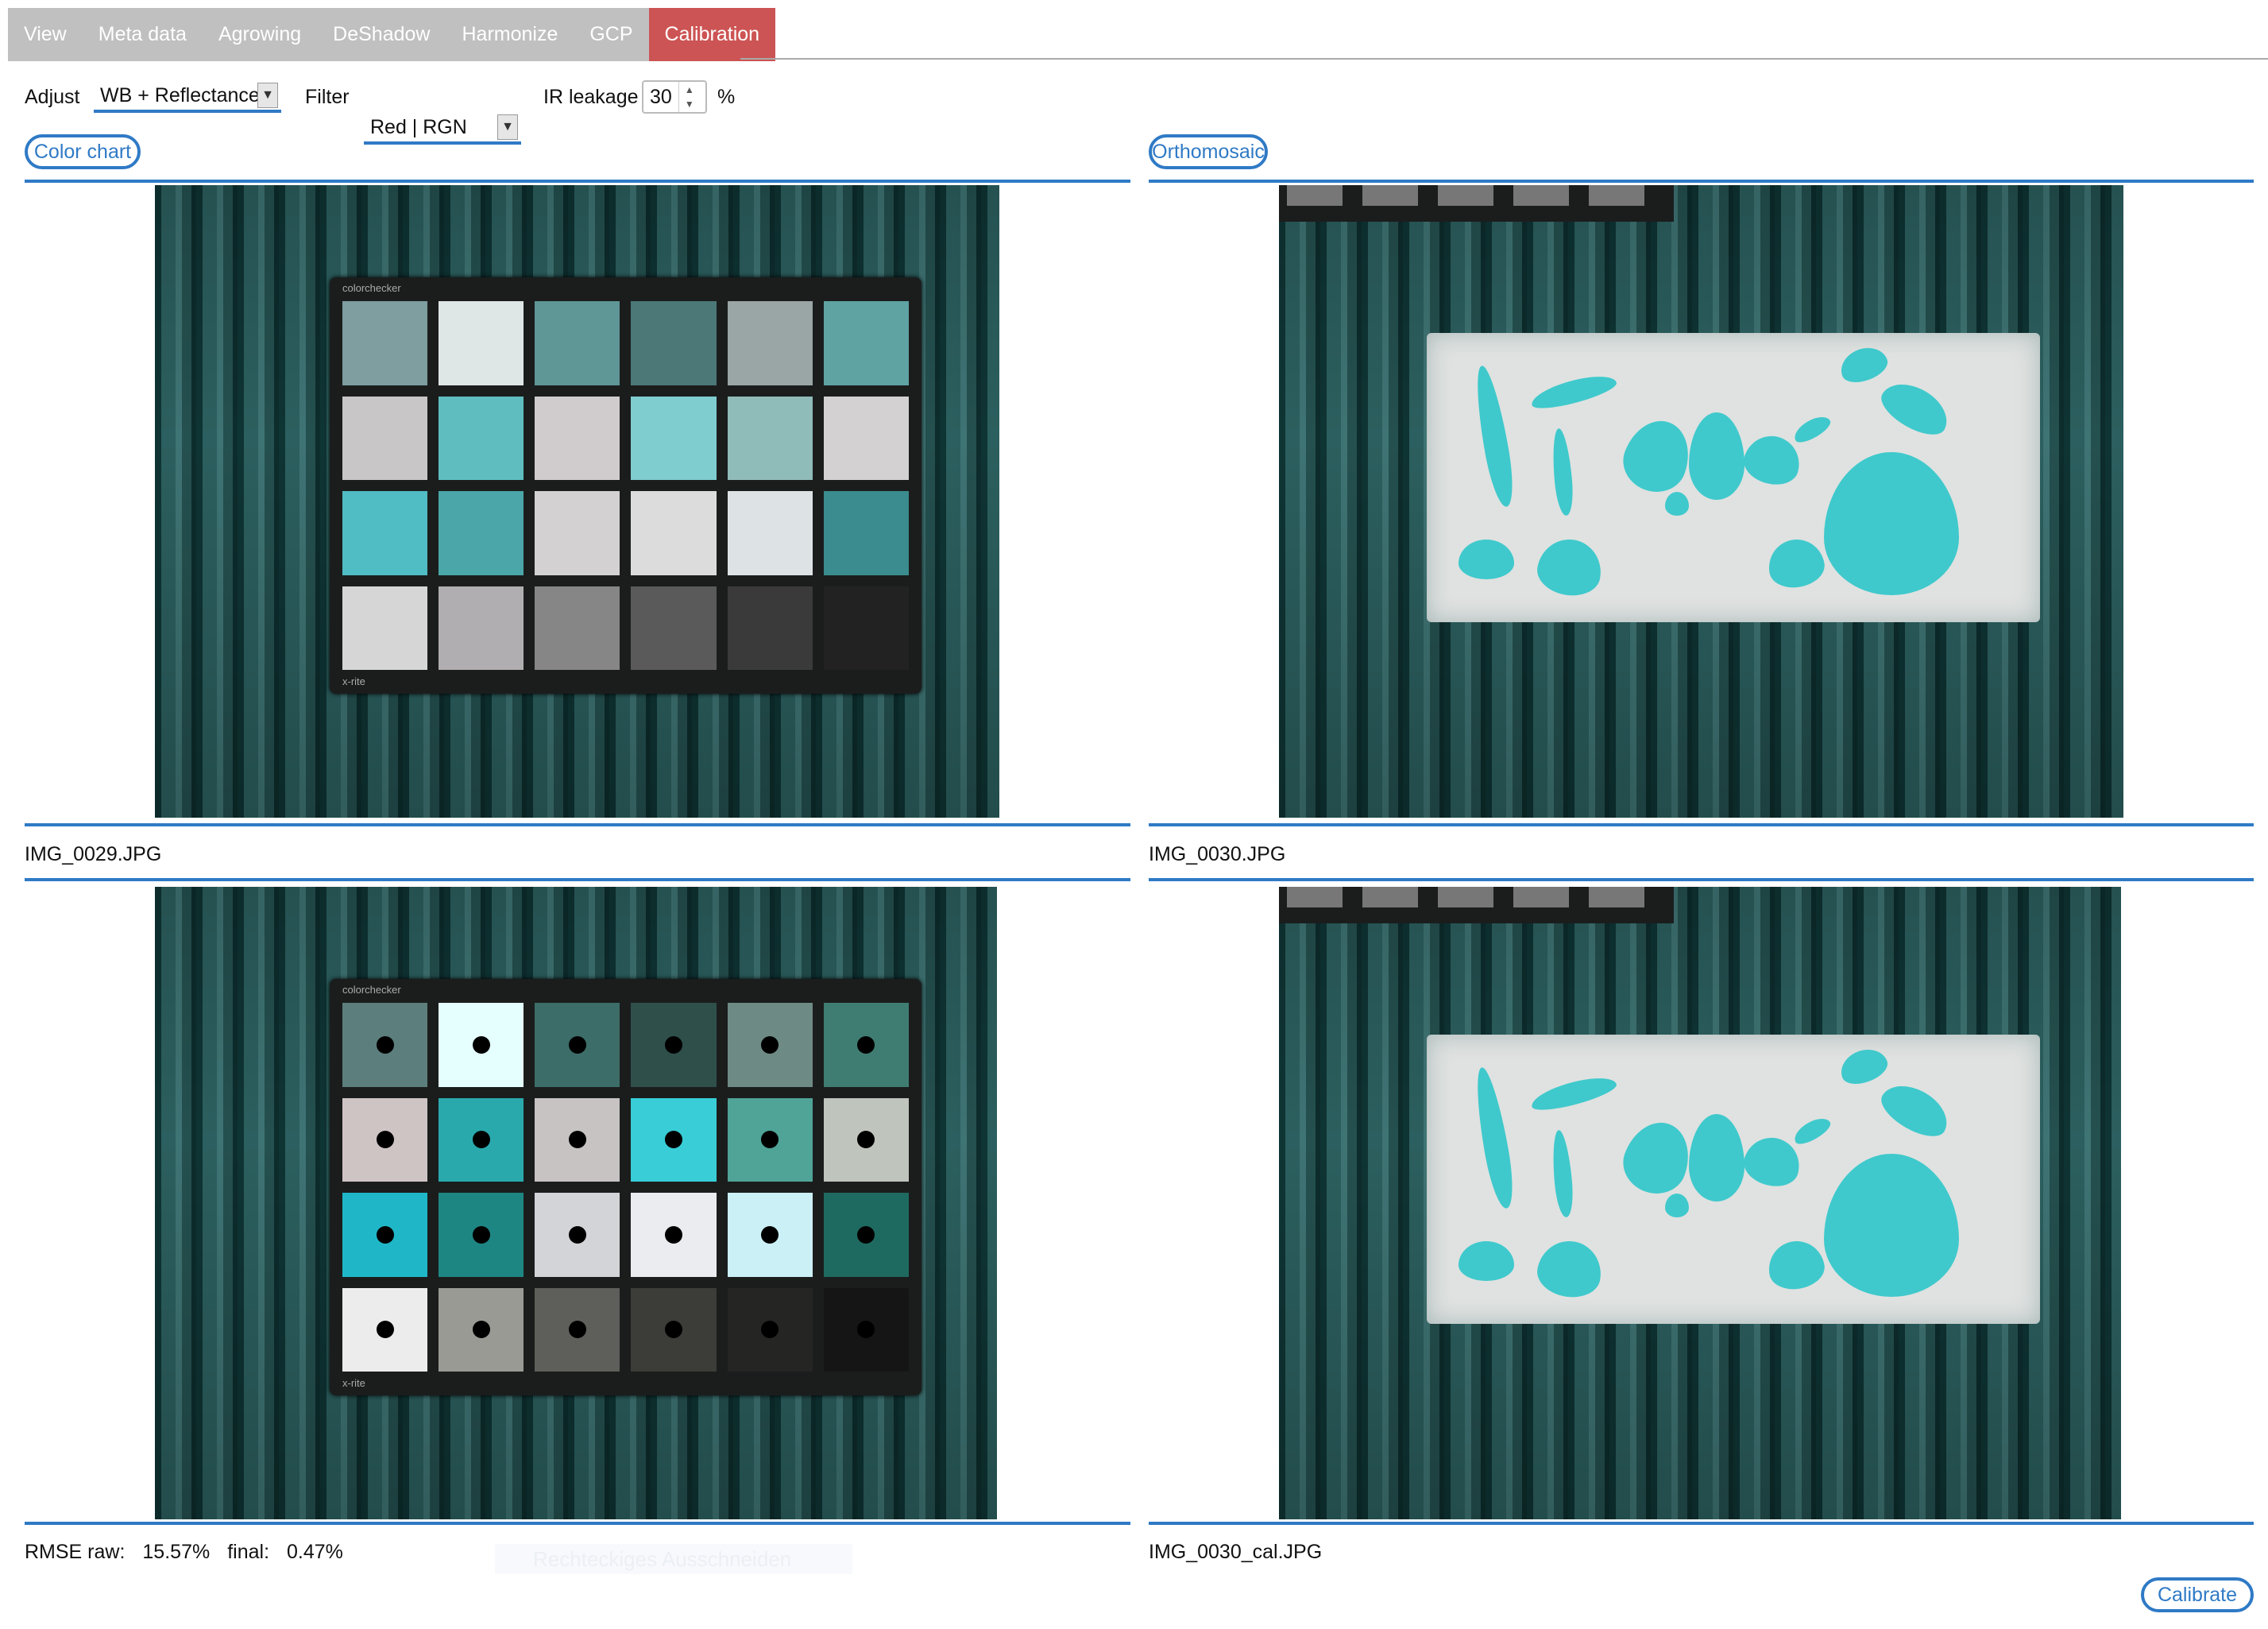 Image resolution: width=2268 pixels, height=1629 pixels. I want to click on adjust-select: WB + Reflectance ▼, so click(187, 97).